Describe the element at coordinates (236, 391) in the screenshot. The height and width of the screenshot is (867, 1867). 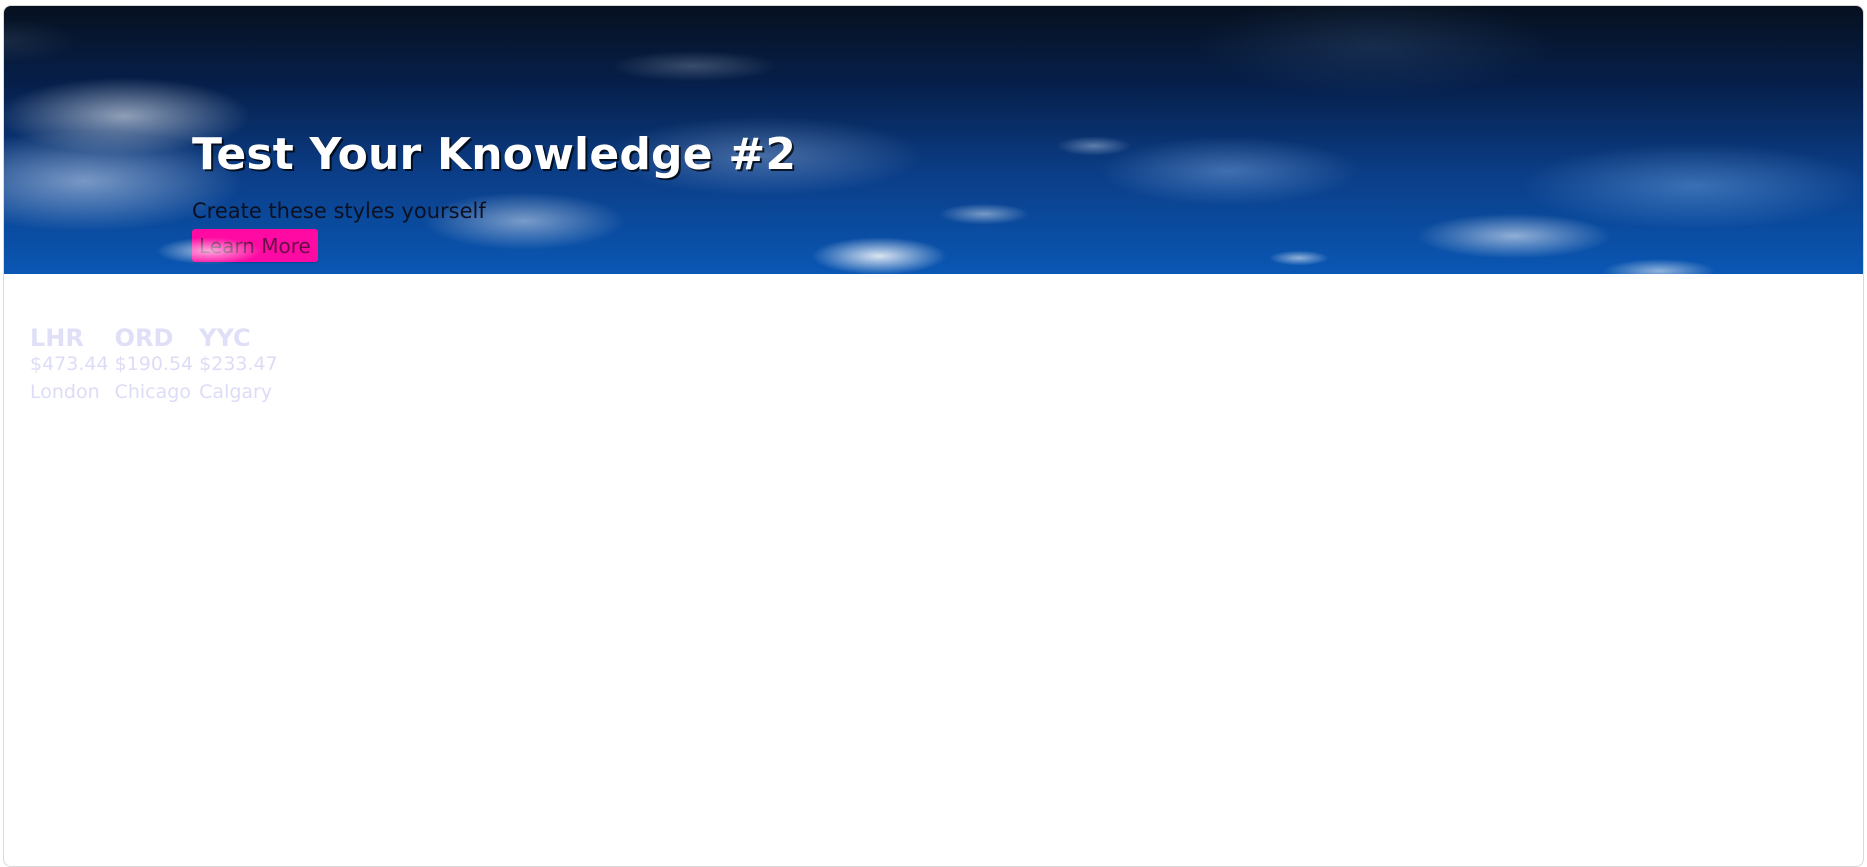
I see `airport-city: Calgary` at that location.